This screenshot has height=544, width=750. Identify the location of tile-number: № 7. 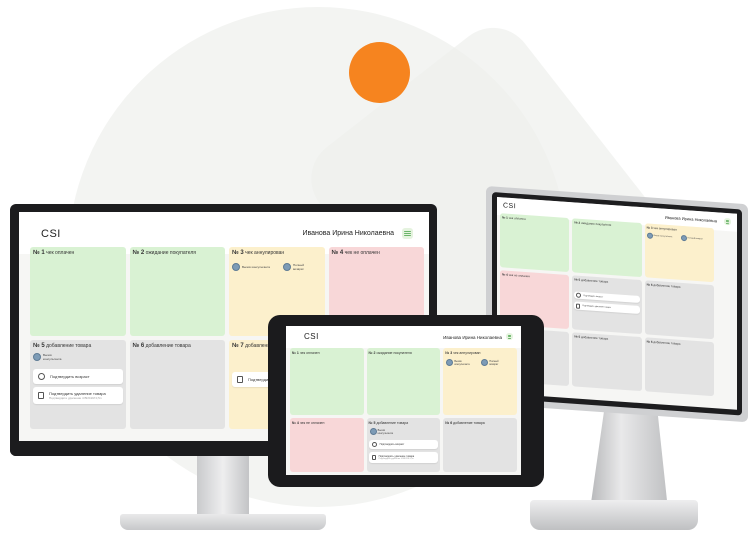
(238, 346).